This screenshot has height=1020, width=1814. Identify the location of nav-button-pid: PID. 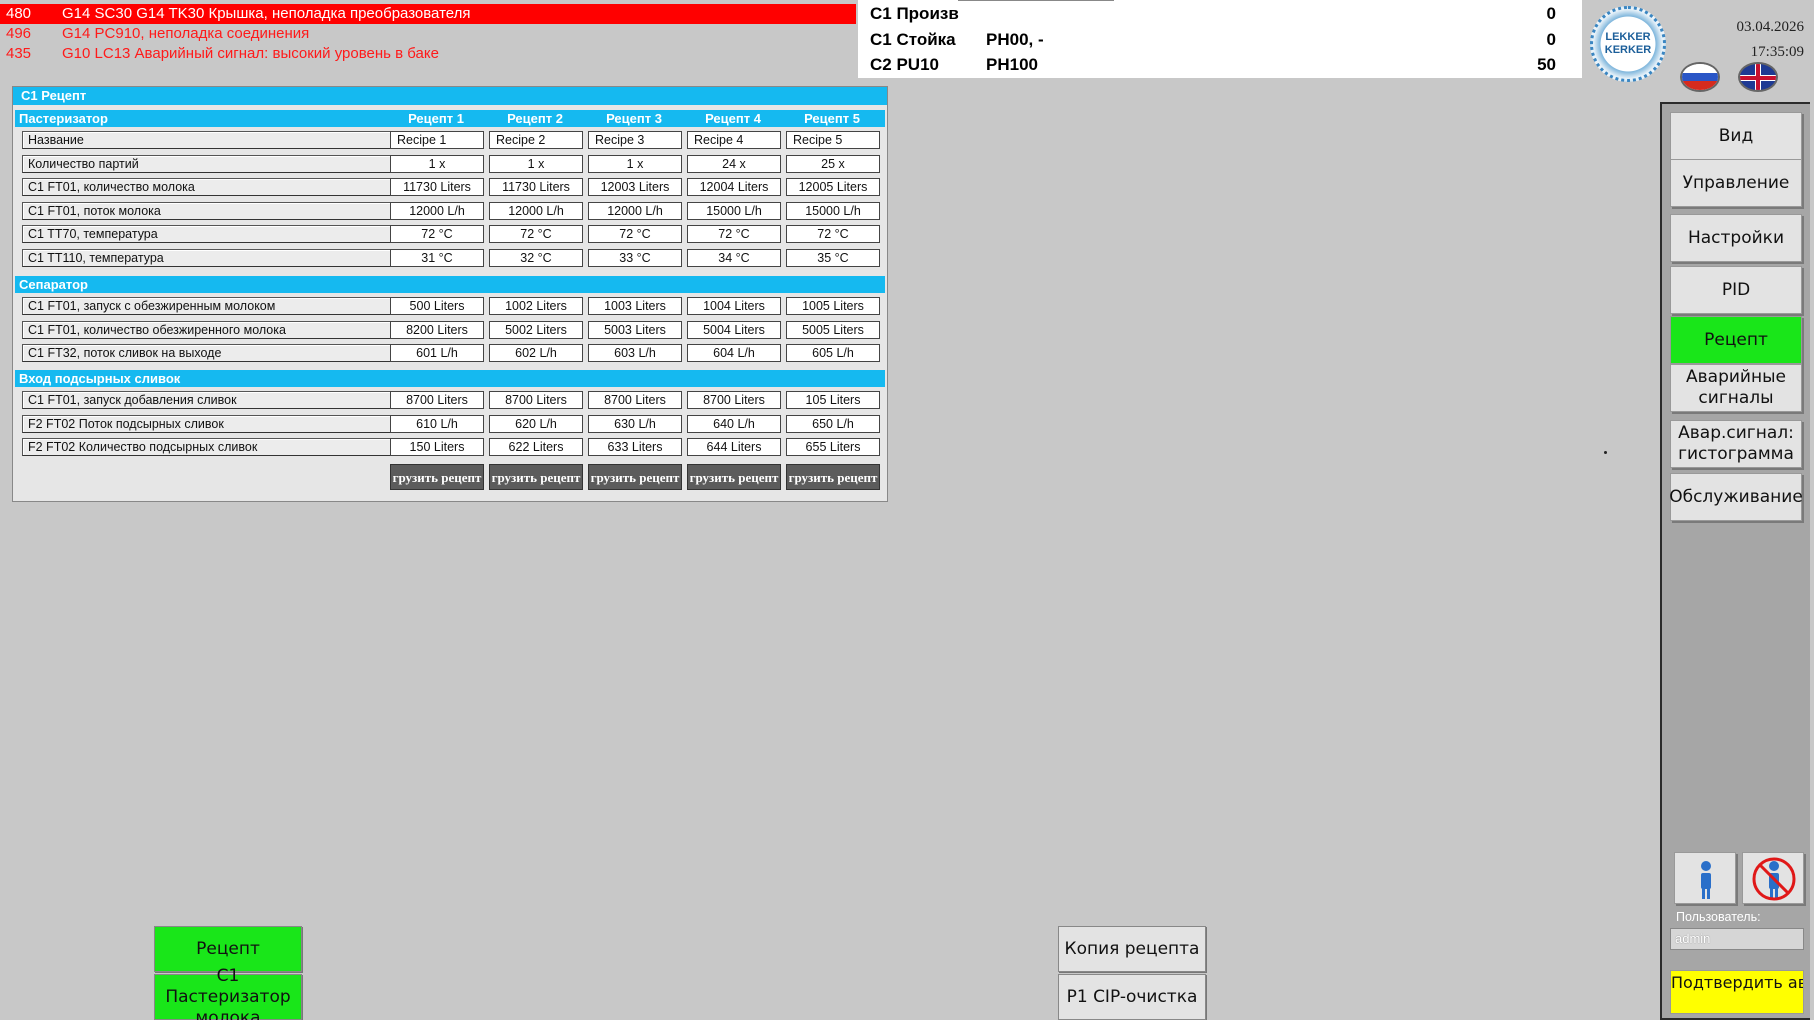
(1736, 290).